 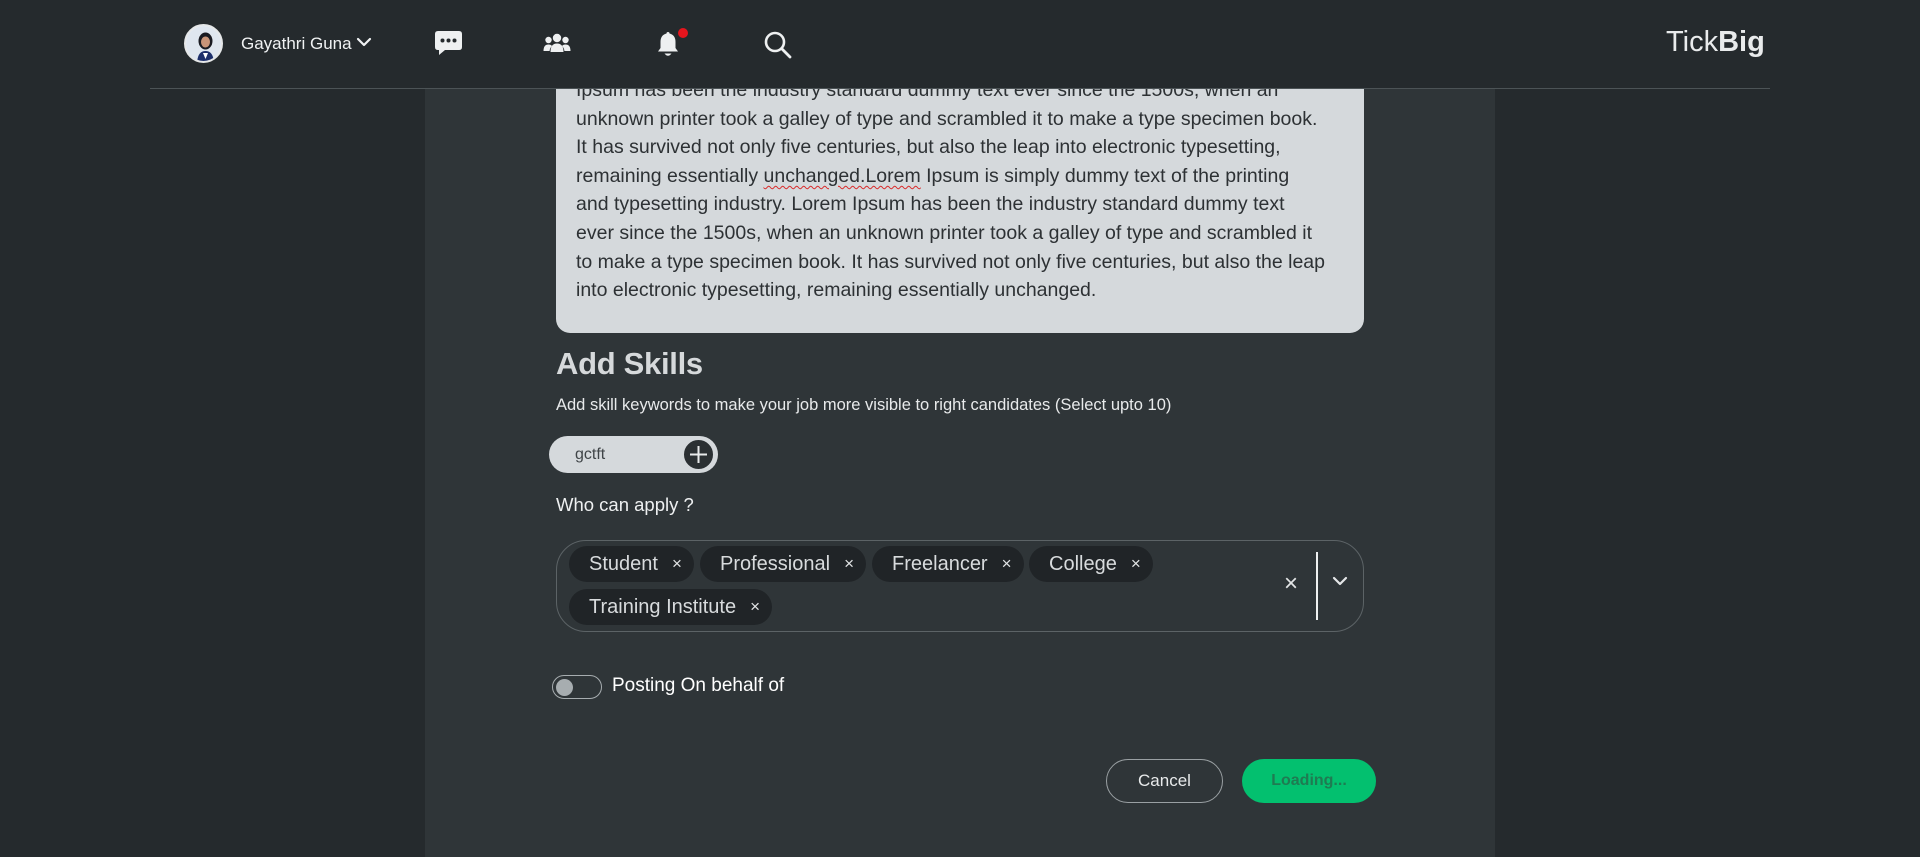 I want to click on chip-label: Student, so click(x=623, y=563).